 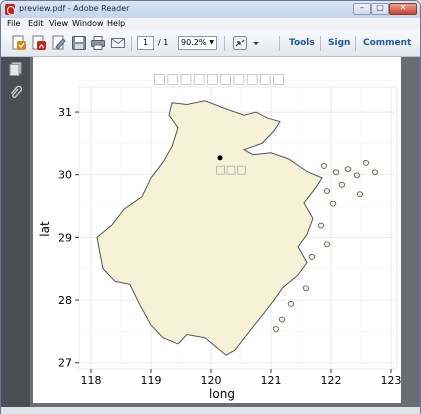 What do you see at coordinates (302, 43) in the screenshot?
I see `tools-button: Tools` at bounding box center [302, 43].